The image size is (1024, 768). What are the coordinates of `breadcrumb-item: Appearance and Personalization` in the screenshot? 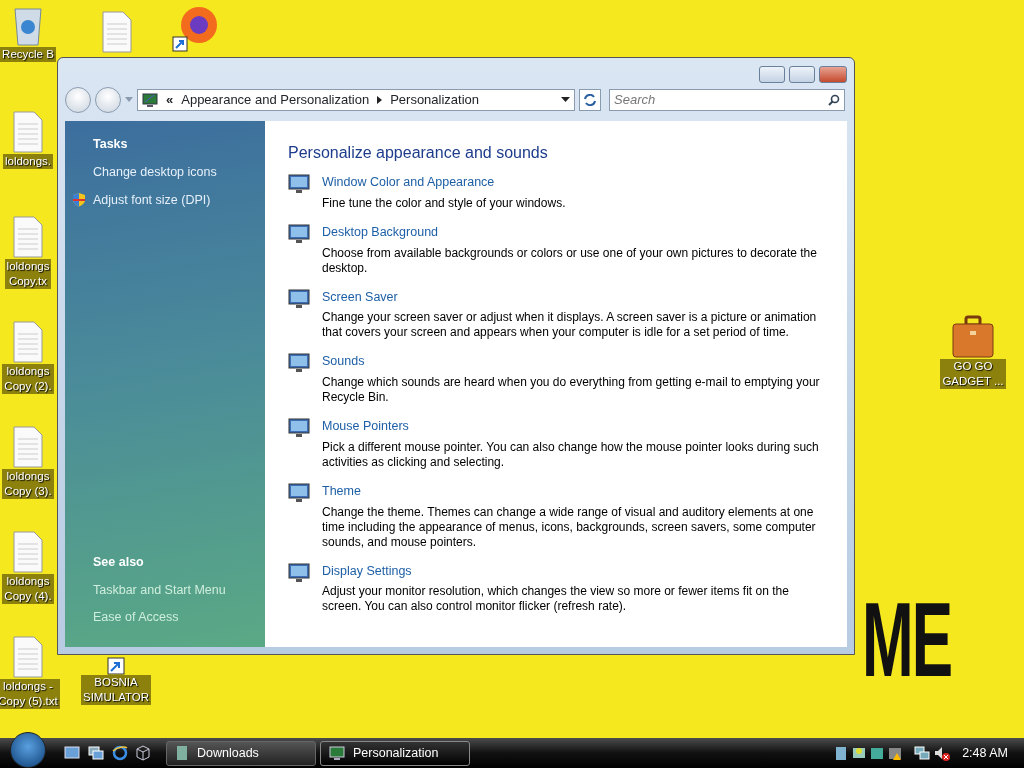 It's located at (275, 100).